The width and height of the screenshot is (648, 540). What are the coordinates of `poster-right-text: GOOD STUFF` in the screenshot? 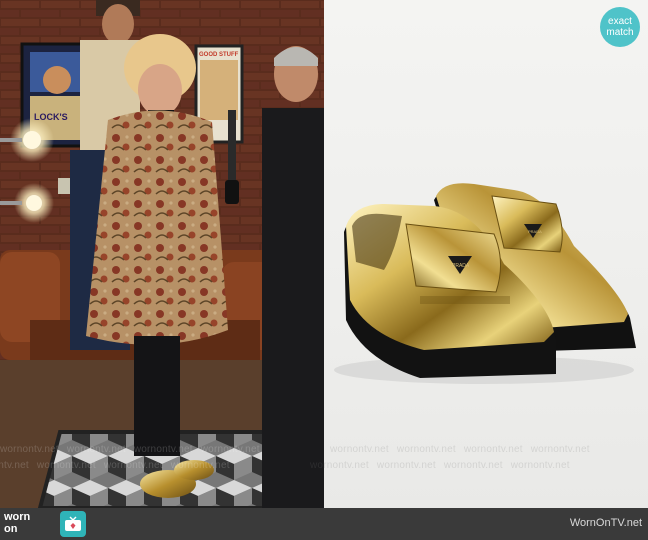 It's located at (219, 55).